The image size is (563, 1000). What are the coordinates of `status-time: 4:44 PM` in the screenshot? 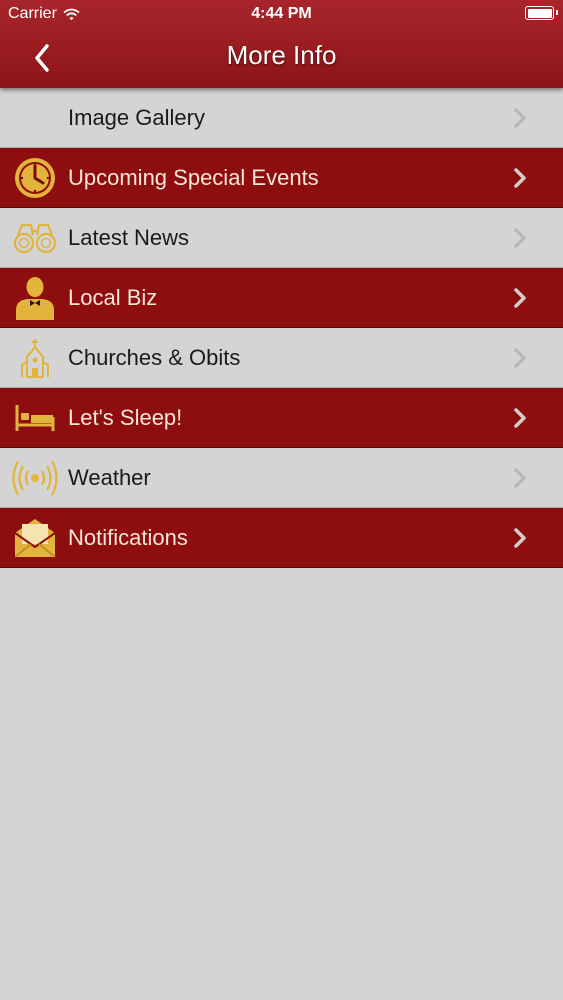 It's located at (281, 13).